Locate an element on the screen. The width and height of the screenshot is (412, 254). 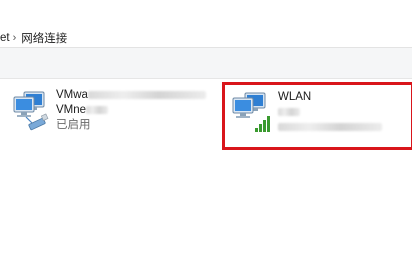
adapter-details: VMwa VMne 已启用 is located at coordinates (131, 110).